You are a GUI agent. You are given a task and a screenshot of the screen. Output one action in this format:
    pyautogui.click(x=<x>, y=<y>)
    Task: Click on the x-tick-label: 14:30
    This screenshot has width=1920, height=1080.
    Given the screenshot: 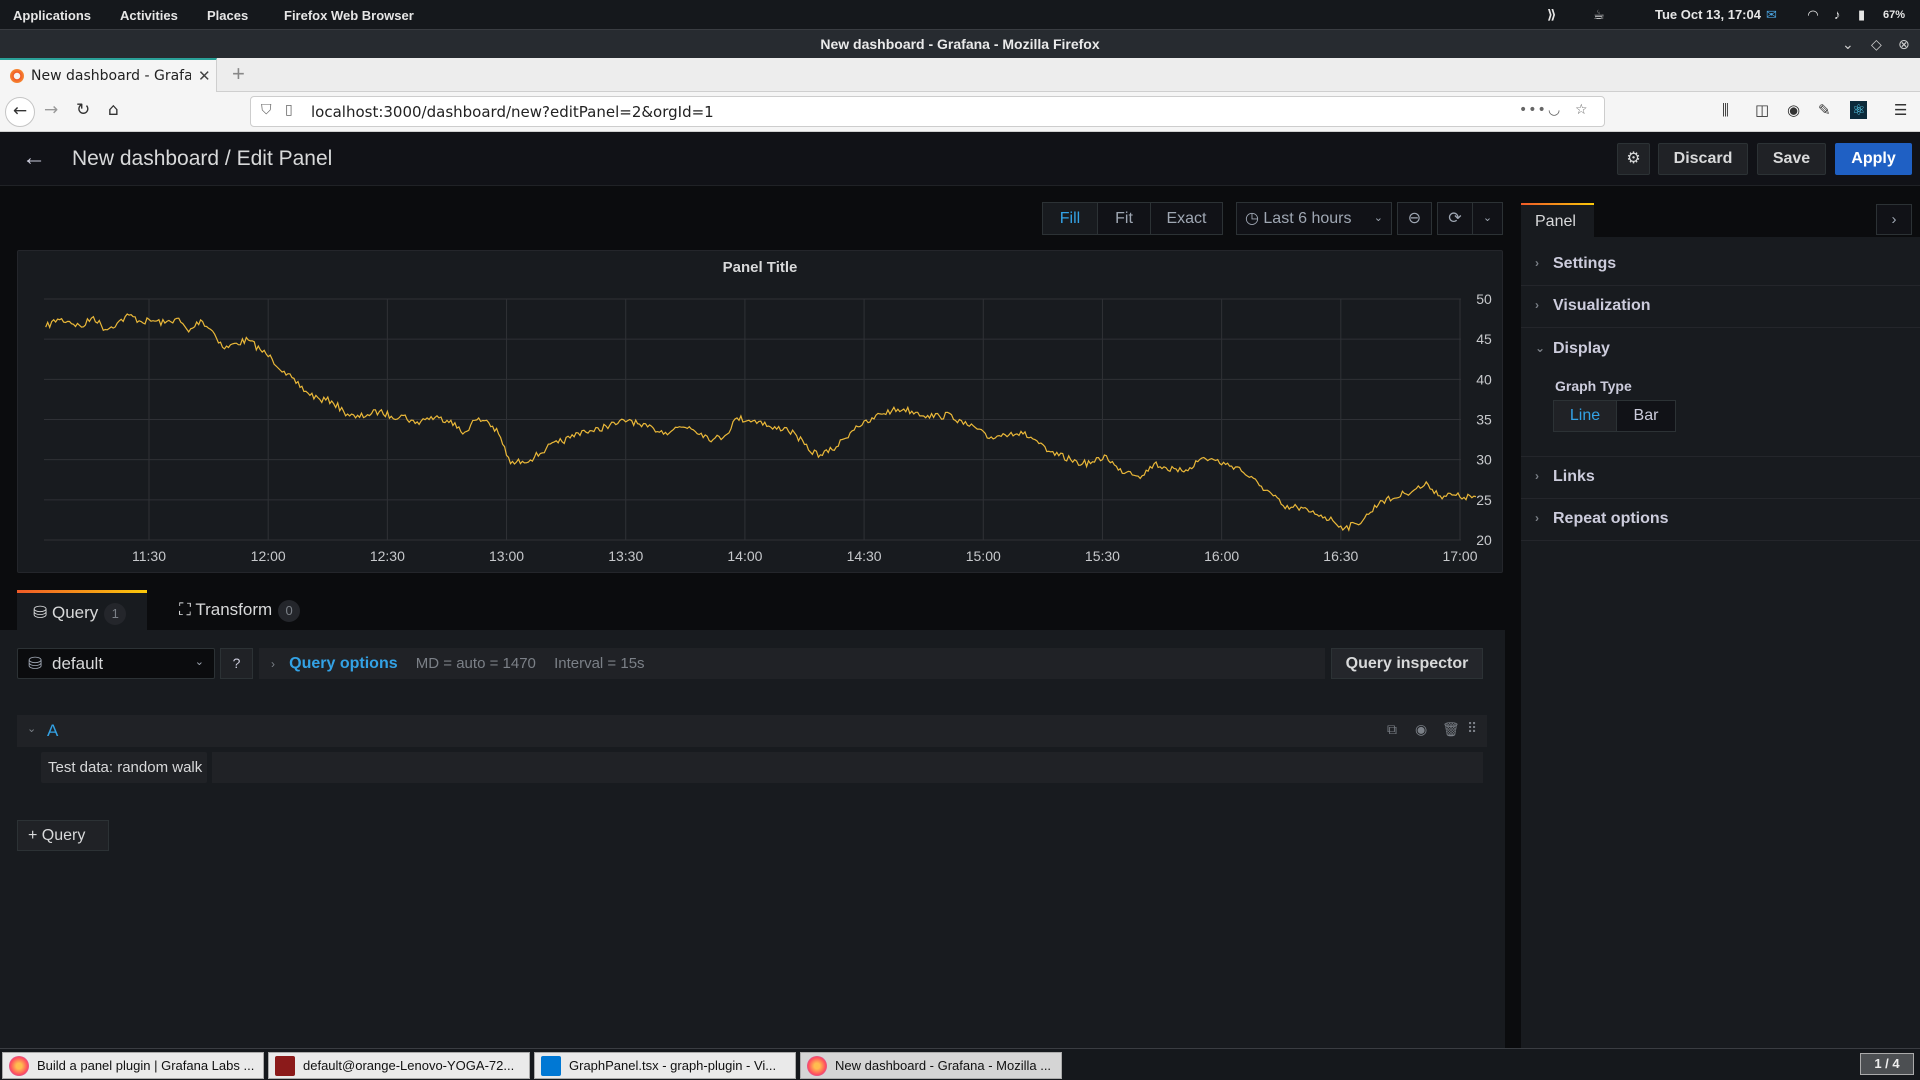 What is the action you would take?
    pyautogui.click(x=864, y=556)
    